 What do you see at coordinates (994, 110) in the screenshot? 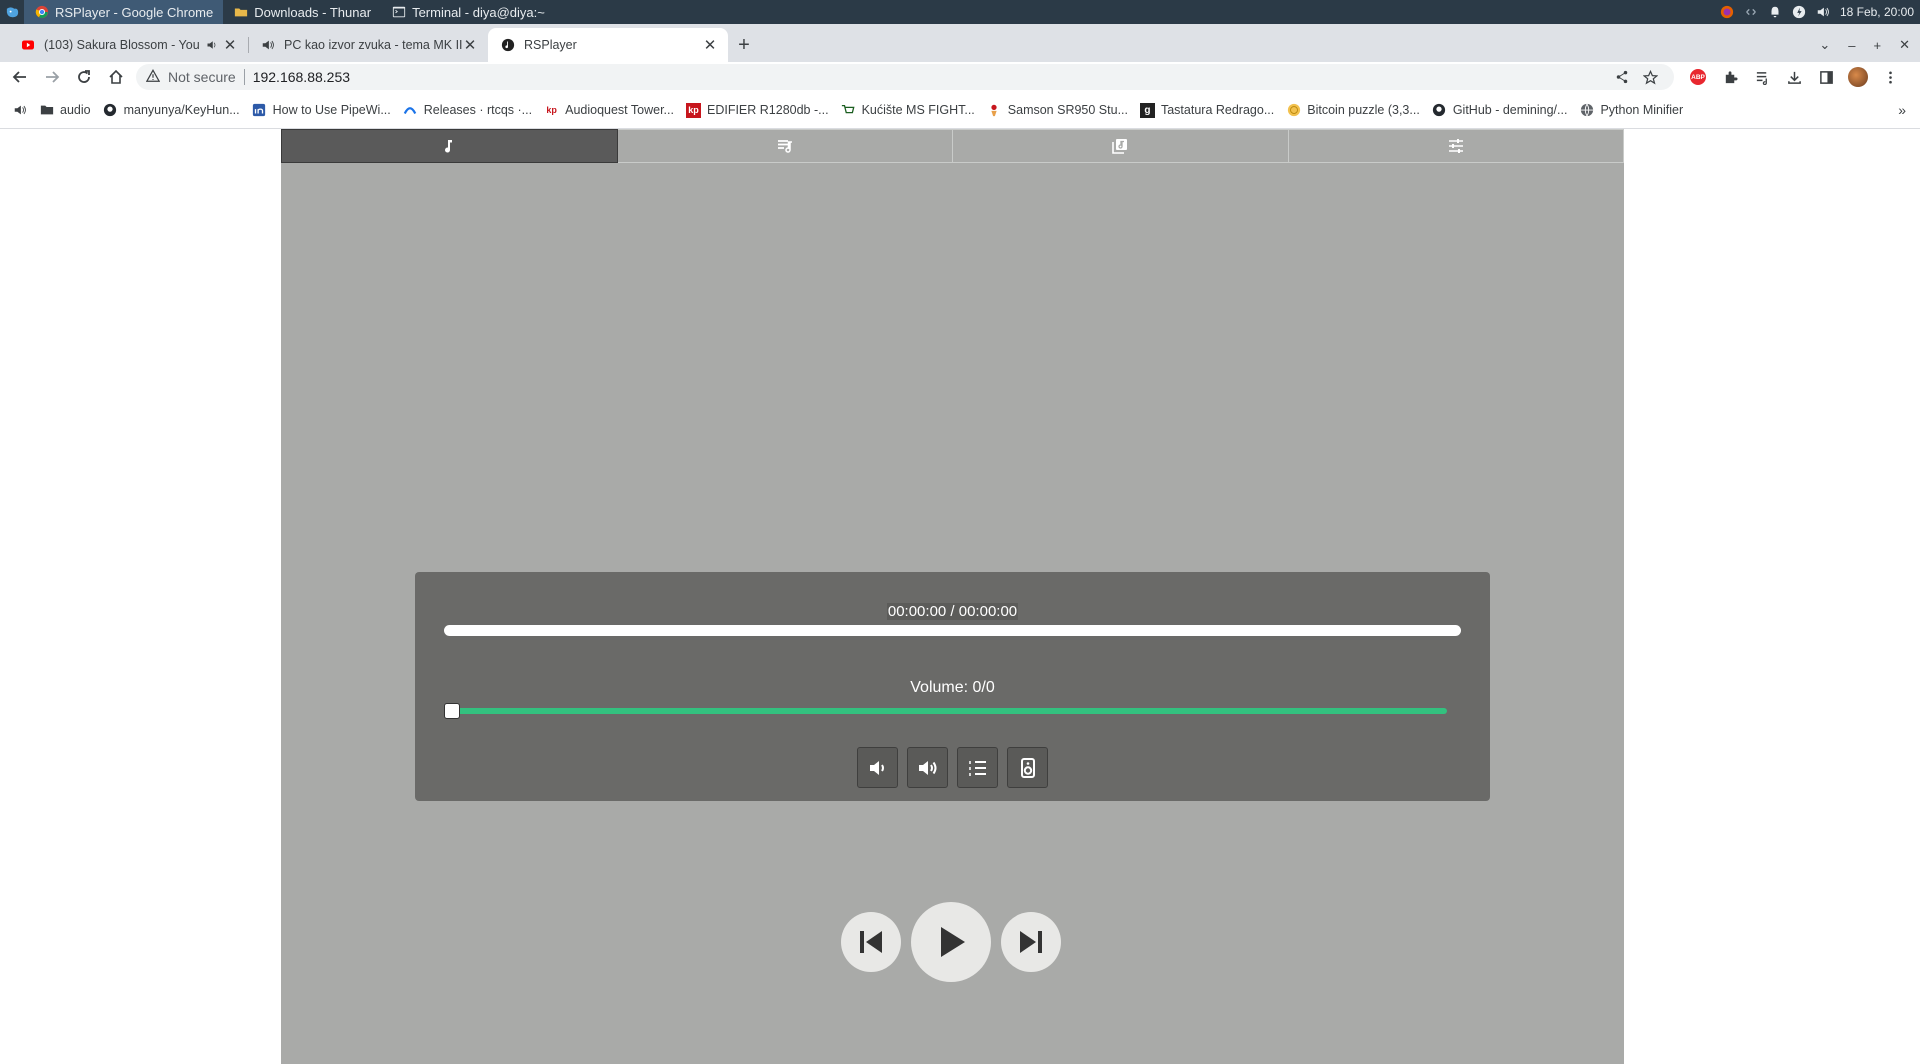
I see `shop-icon` at bounding box center [994, 110].